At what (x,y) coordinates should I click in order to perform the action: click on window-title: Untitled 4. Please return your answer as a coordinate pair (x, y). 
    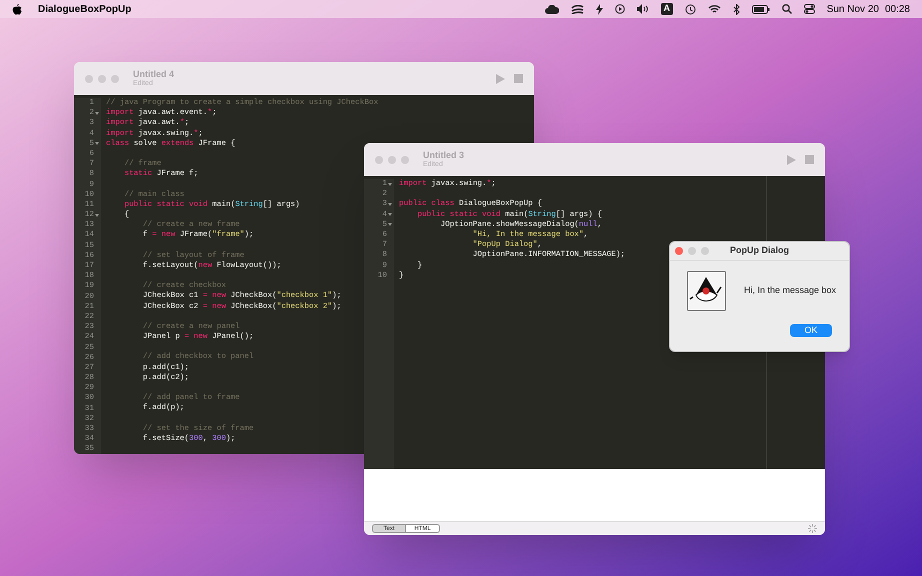
    Looking at the image, I should click on (153, 74).